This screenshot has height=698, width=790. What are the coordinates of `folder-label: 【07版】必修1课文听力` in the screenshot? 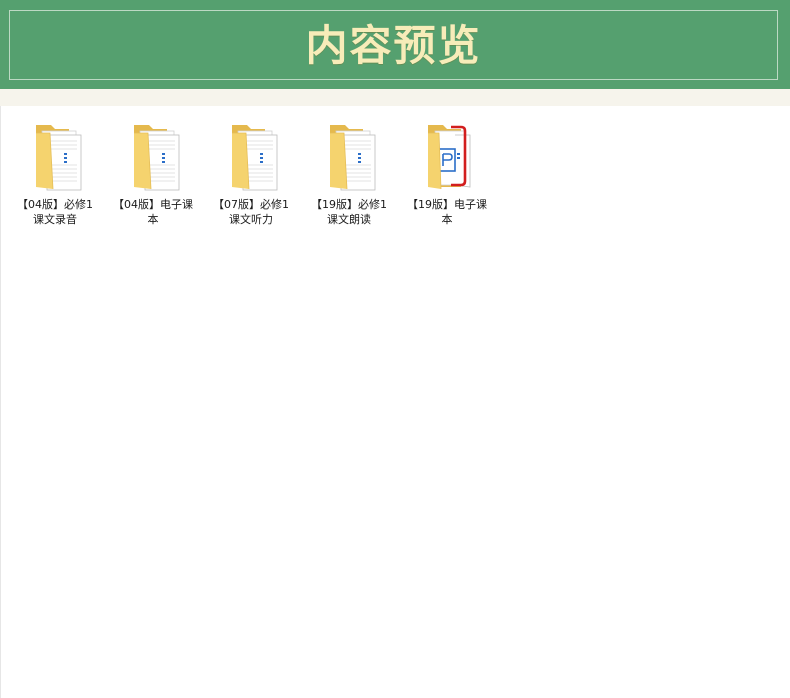 It's located at (251, 212).